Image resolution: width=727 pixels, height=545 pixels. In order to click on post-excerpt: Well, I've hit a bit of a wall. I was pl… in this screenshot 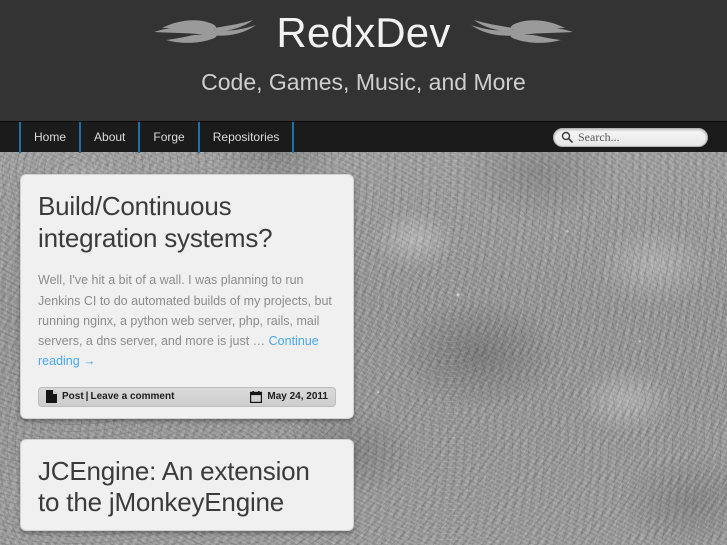, I will do `click(187, 320)`.